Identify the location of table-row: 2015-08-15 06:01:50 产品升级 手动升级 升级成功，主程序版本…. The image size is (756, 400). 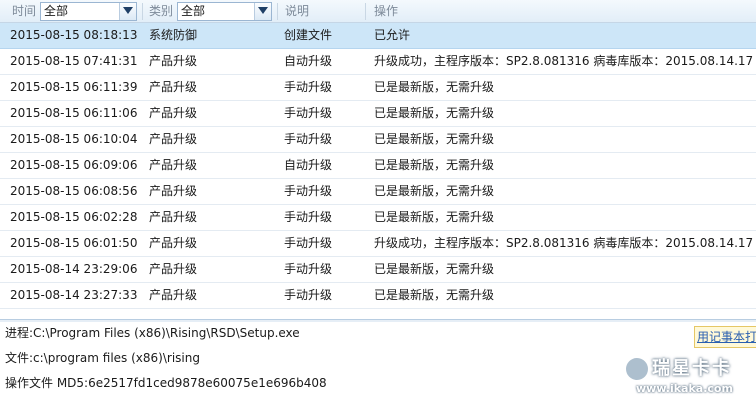
(378, 244).